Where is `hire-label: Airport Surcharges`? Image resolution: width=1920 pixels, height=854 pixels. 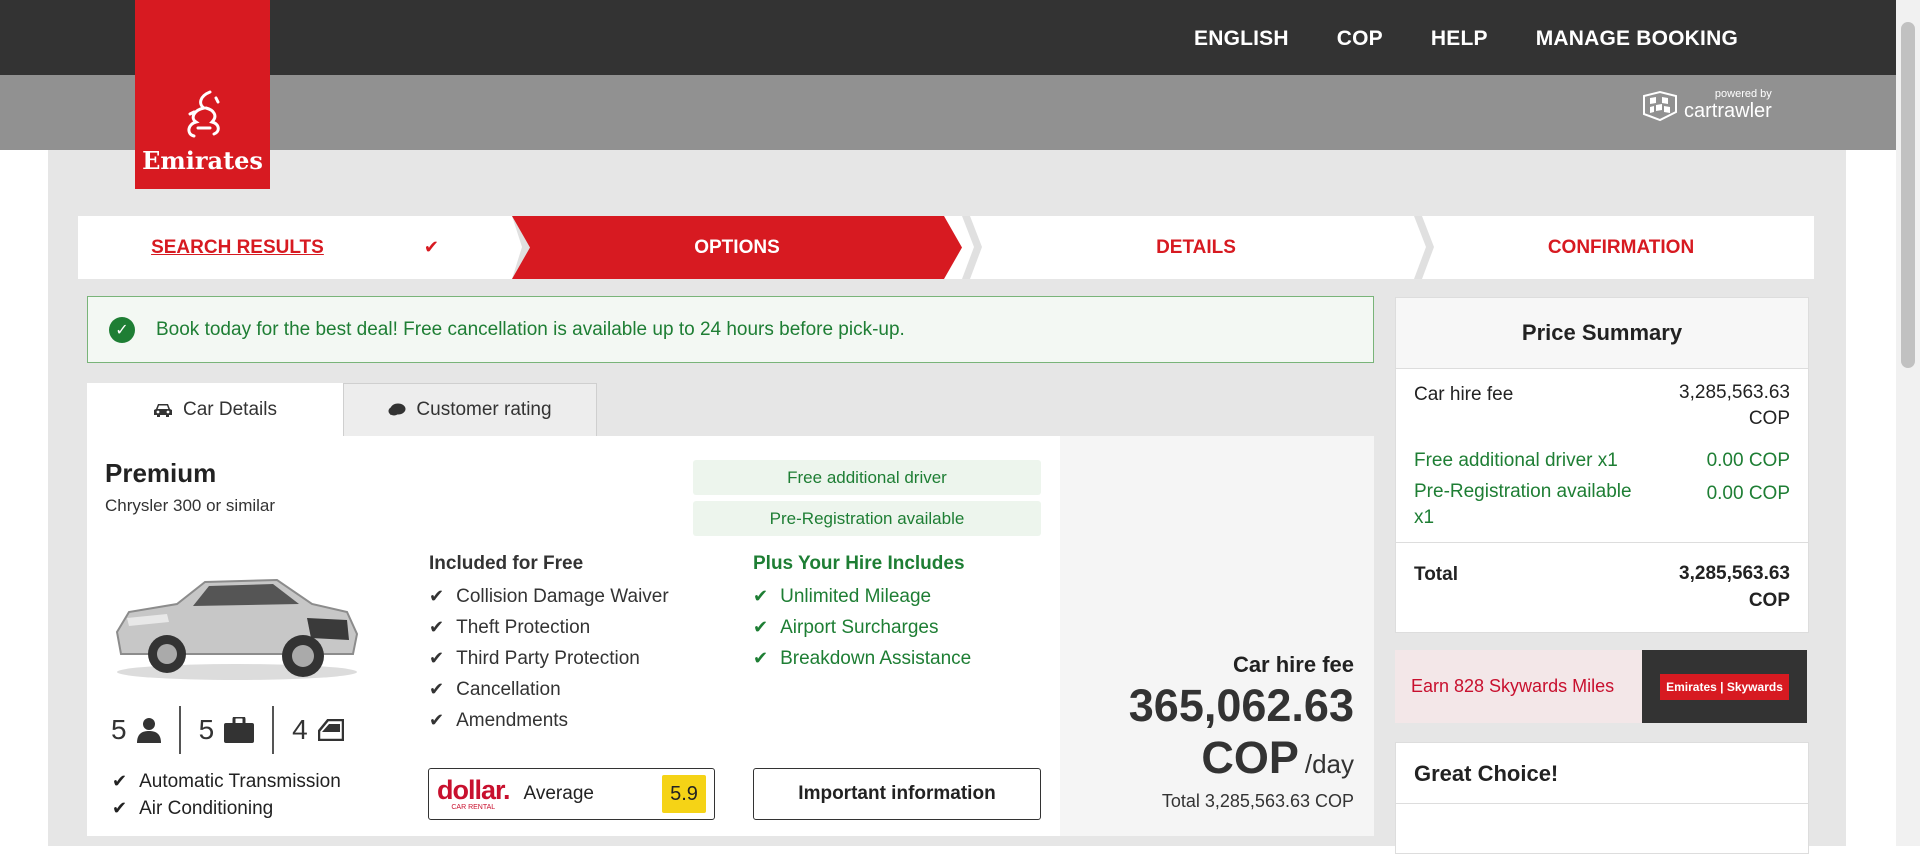
hire-label: Airport Surcharges is located at coordinates (859, 627).